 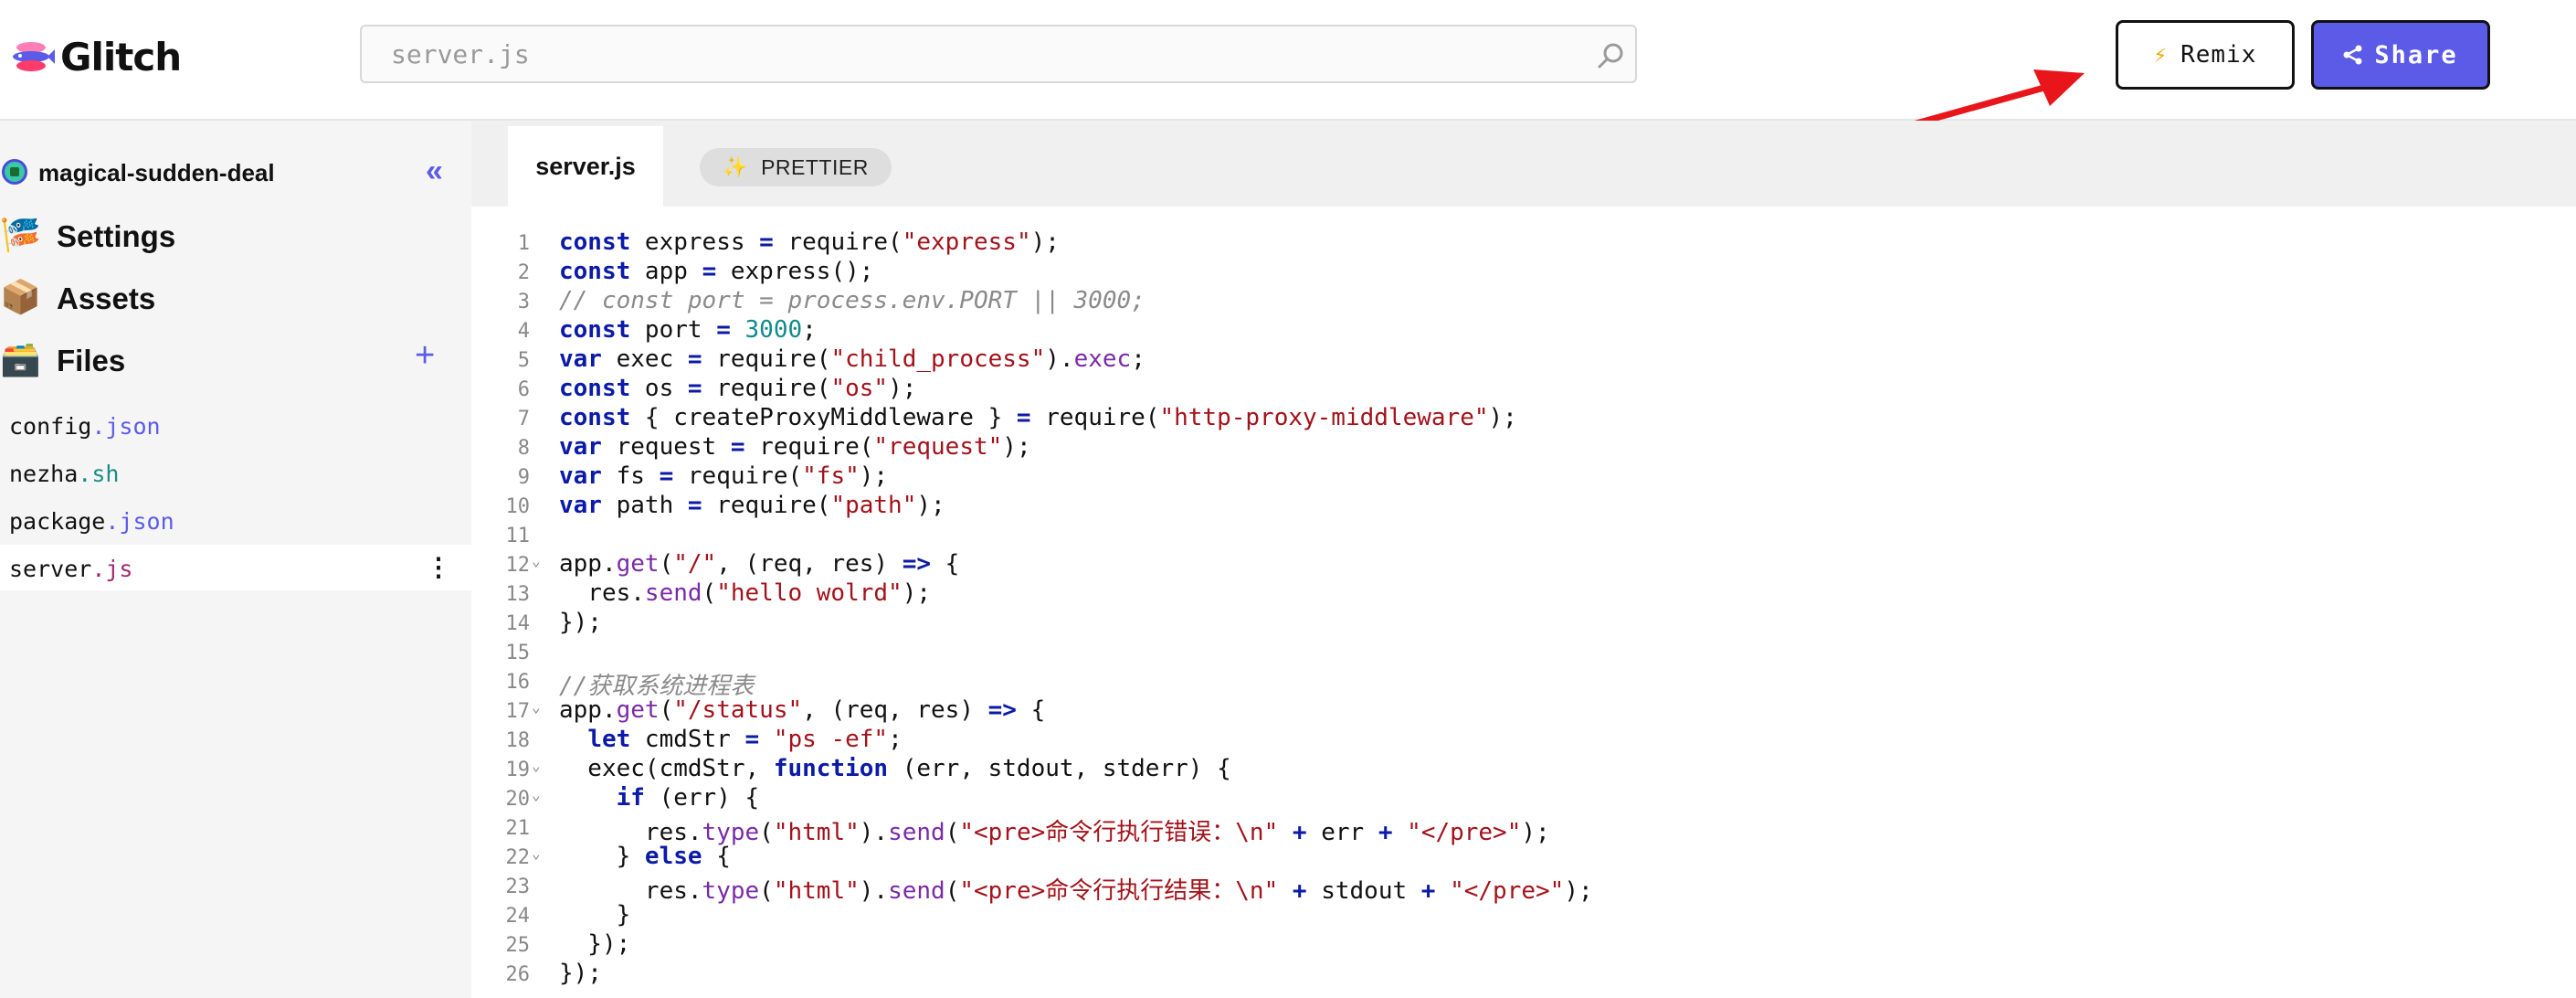 I want to click on line-number: 13, so click(x=518, y=594).